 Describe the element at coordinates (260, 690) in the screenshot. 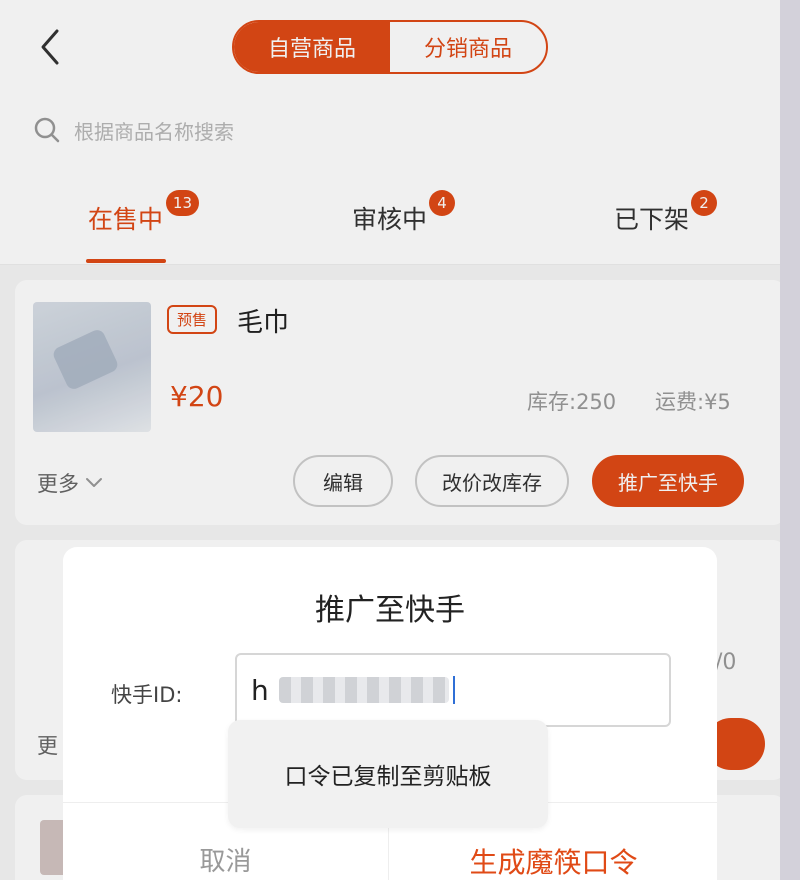

I see `kuaishou-id-value: h` at that location.